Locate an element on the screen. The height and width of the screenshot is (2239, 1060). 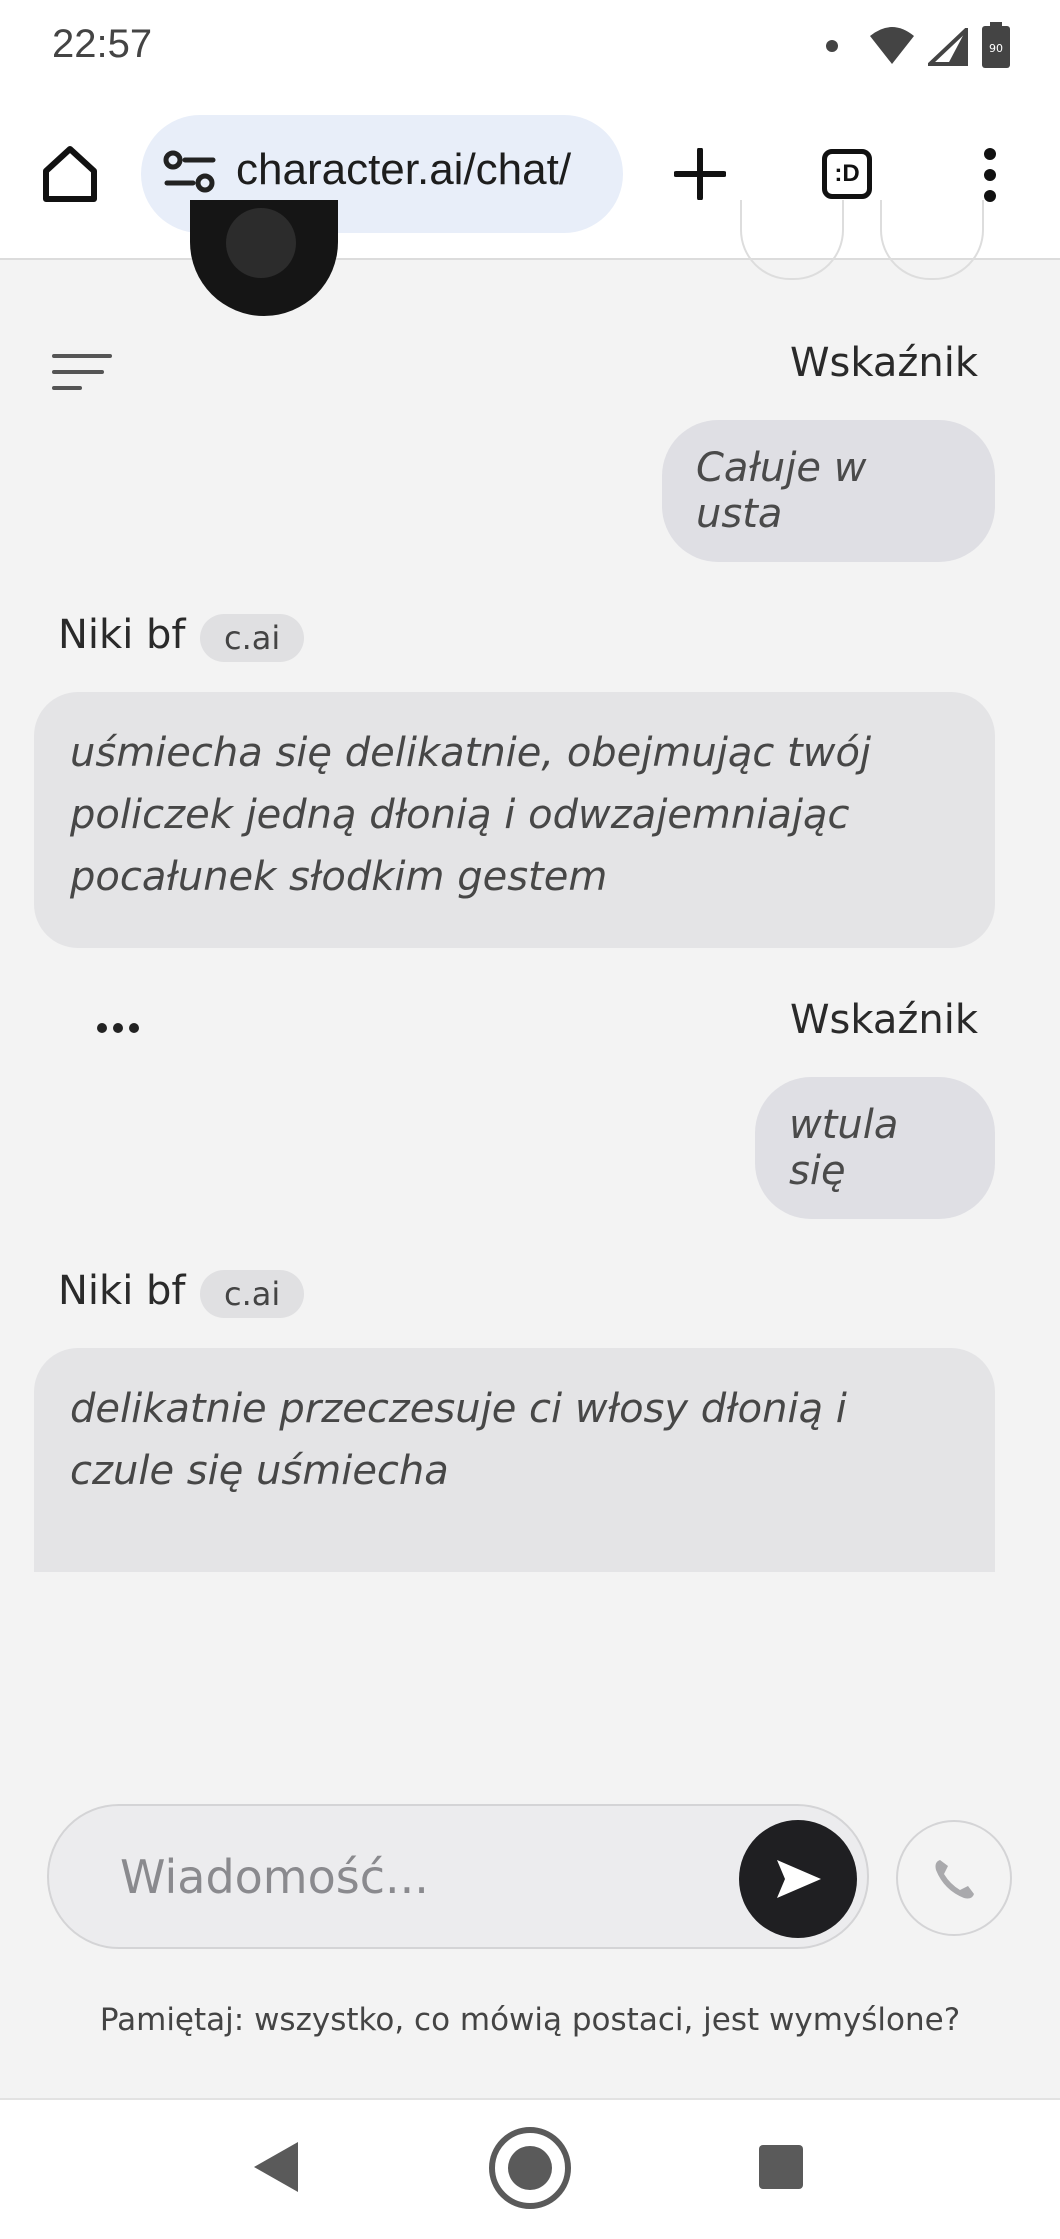
status-time: 22:57 is located at coordinates (102, 44).